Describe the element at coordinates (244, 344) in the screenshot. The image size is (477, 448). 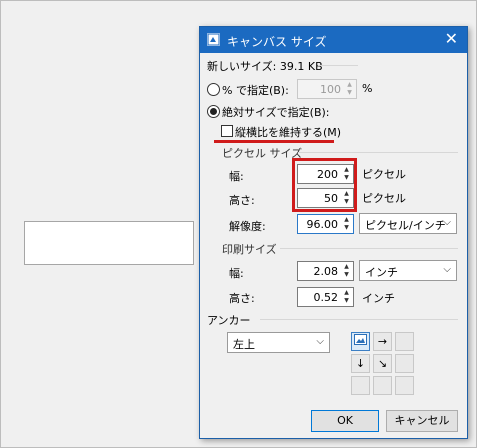
I see `anchor-select-value: 左上` at that location.